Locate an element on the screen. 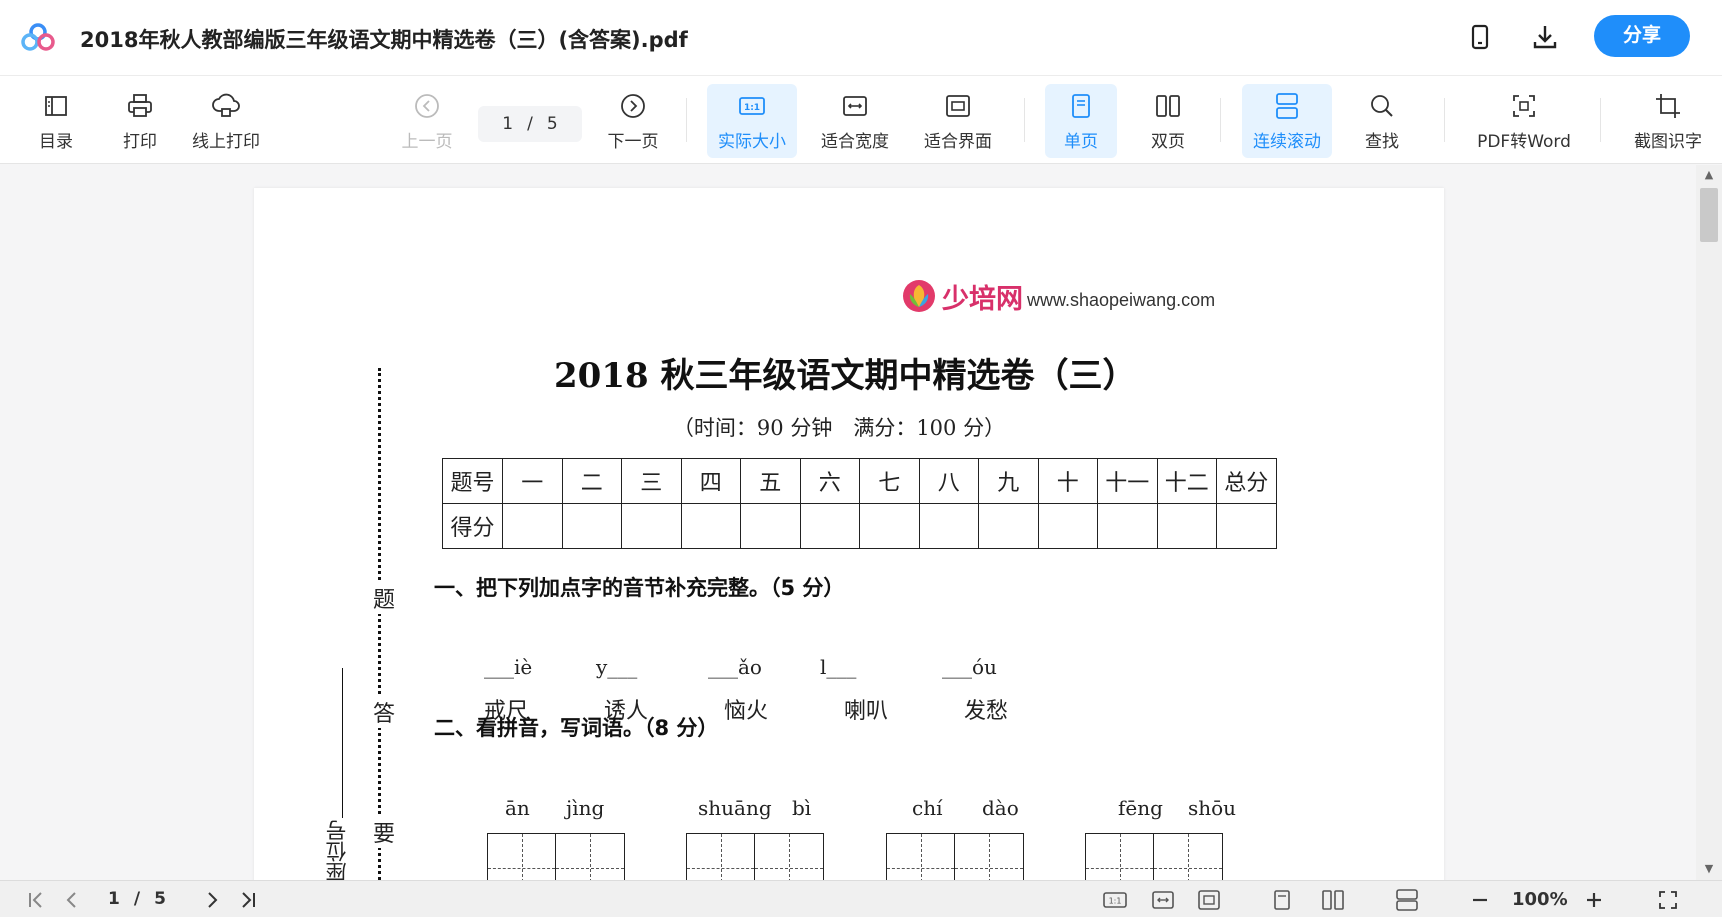 This screenshot has width=1722, height=917. zoom-level: 100% is located at coordinates (1540, 899).